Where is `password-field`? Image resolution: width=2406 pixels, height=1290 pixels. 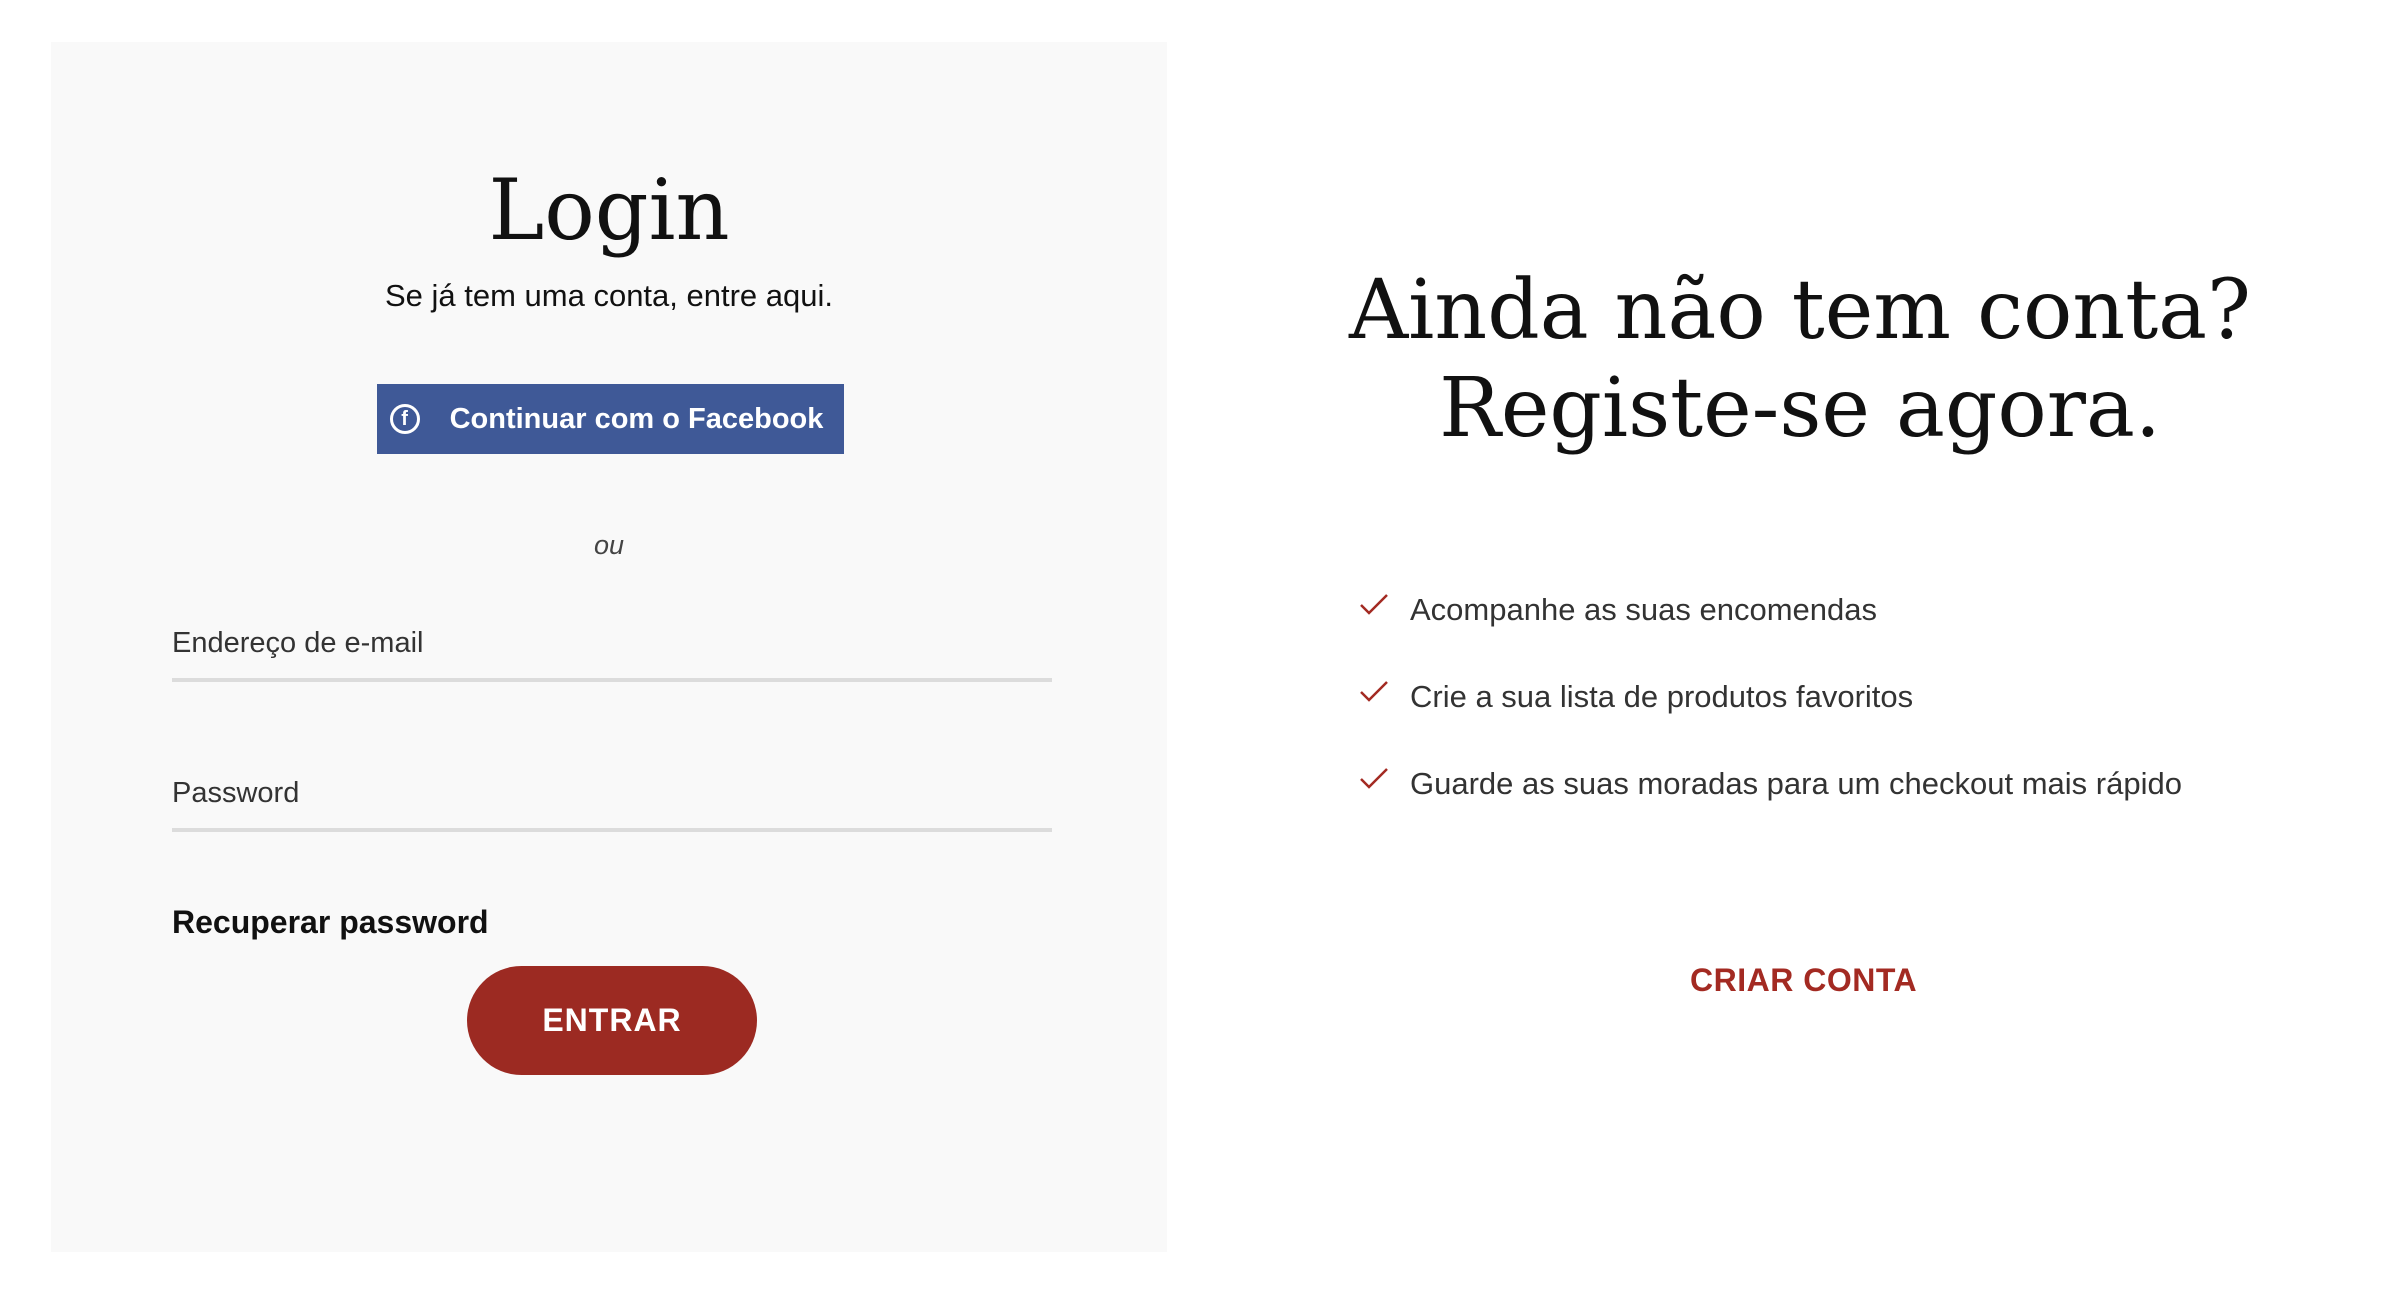
password-field is located at coordinates (612, 793).